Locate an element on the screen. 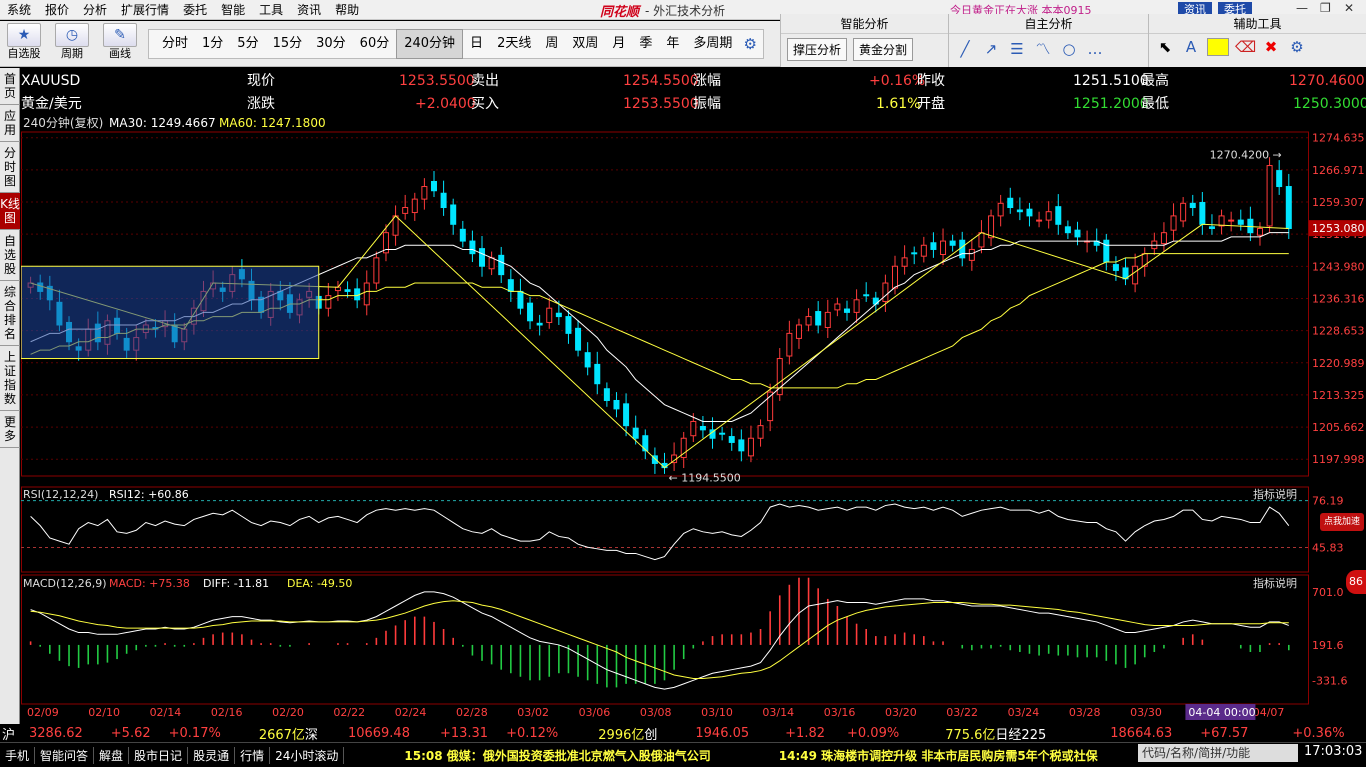  sz-label: 深 is located at coordinates (311, 735).